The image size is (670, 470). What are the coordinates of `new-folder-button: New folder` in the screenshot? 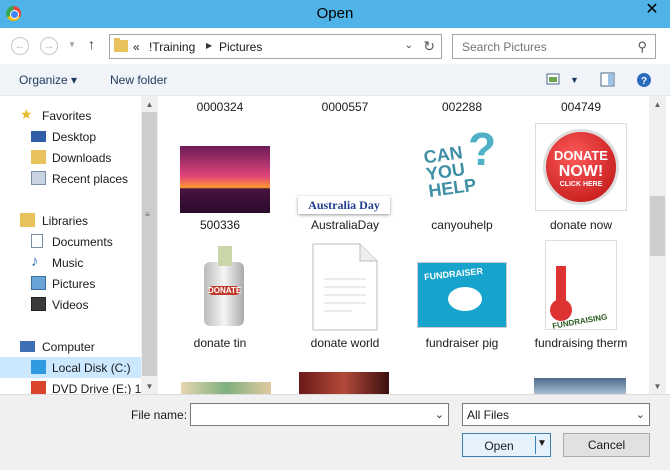 It's located at (138, 80).